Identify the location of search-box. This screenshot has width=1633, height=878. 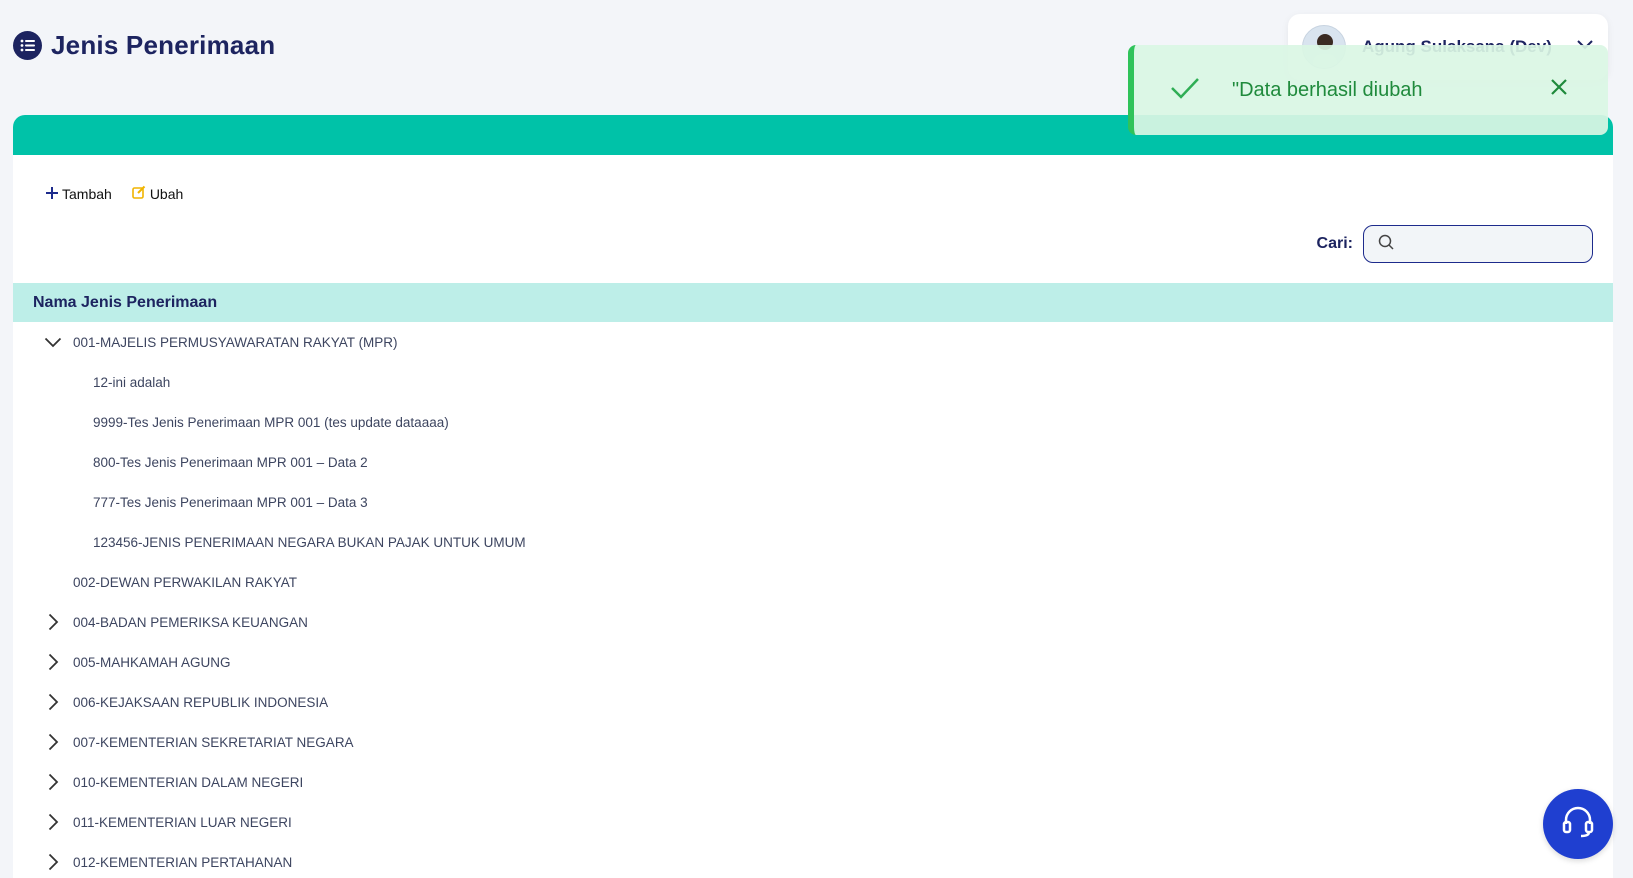
(1478, 244).